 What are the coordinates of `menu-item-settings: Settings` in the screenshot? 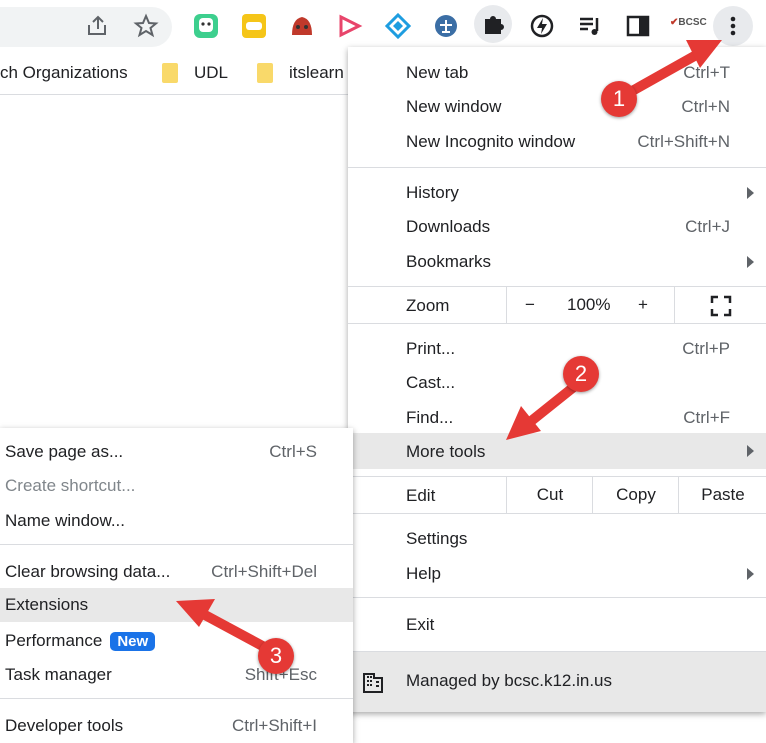 It's located at (557, 539).